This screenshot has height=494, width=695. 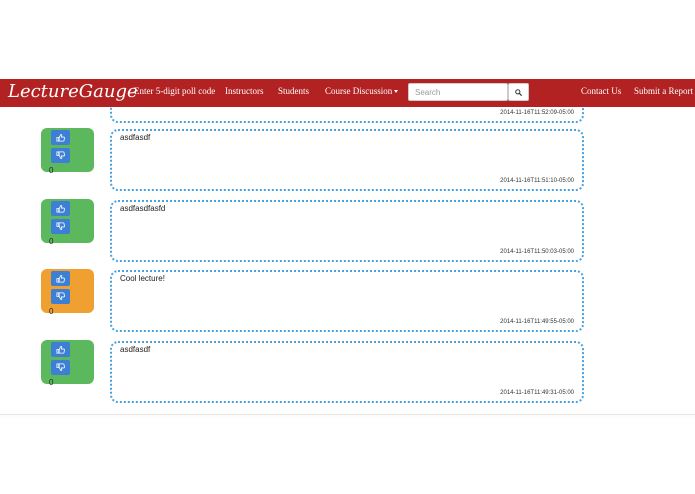 I want to click on nav-submit-report-label: Submit a Report, so click(x=663, y=91).